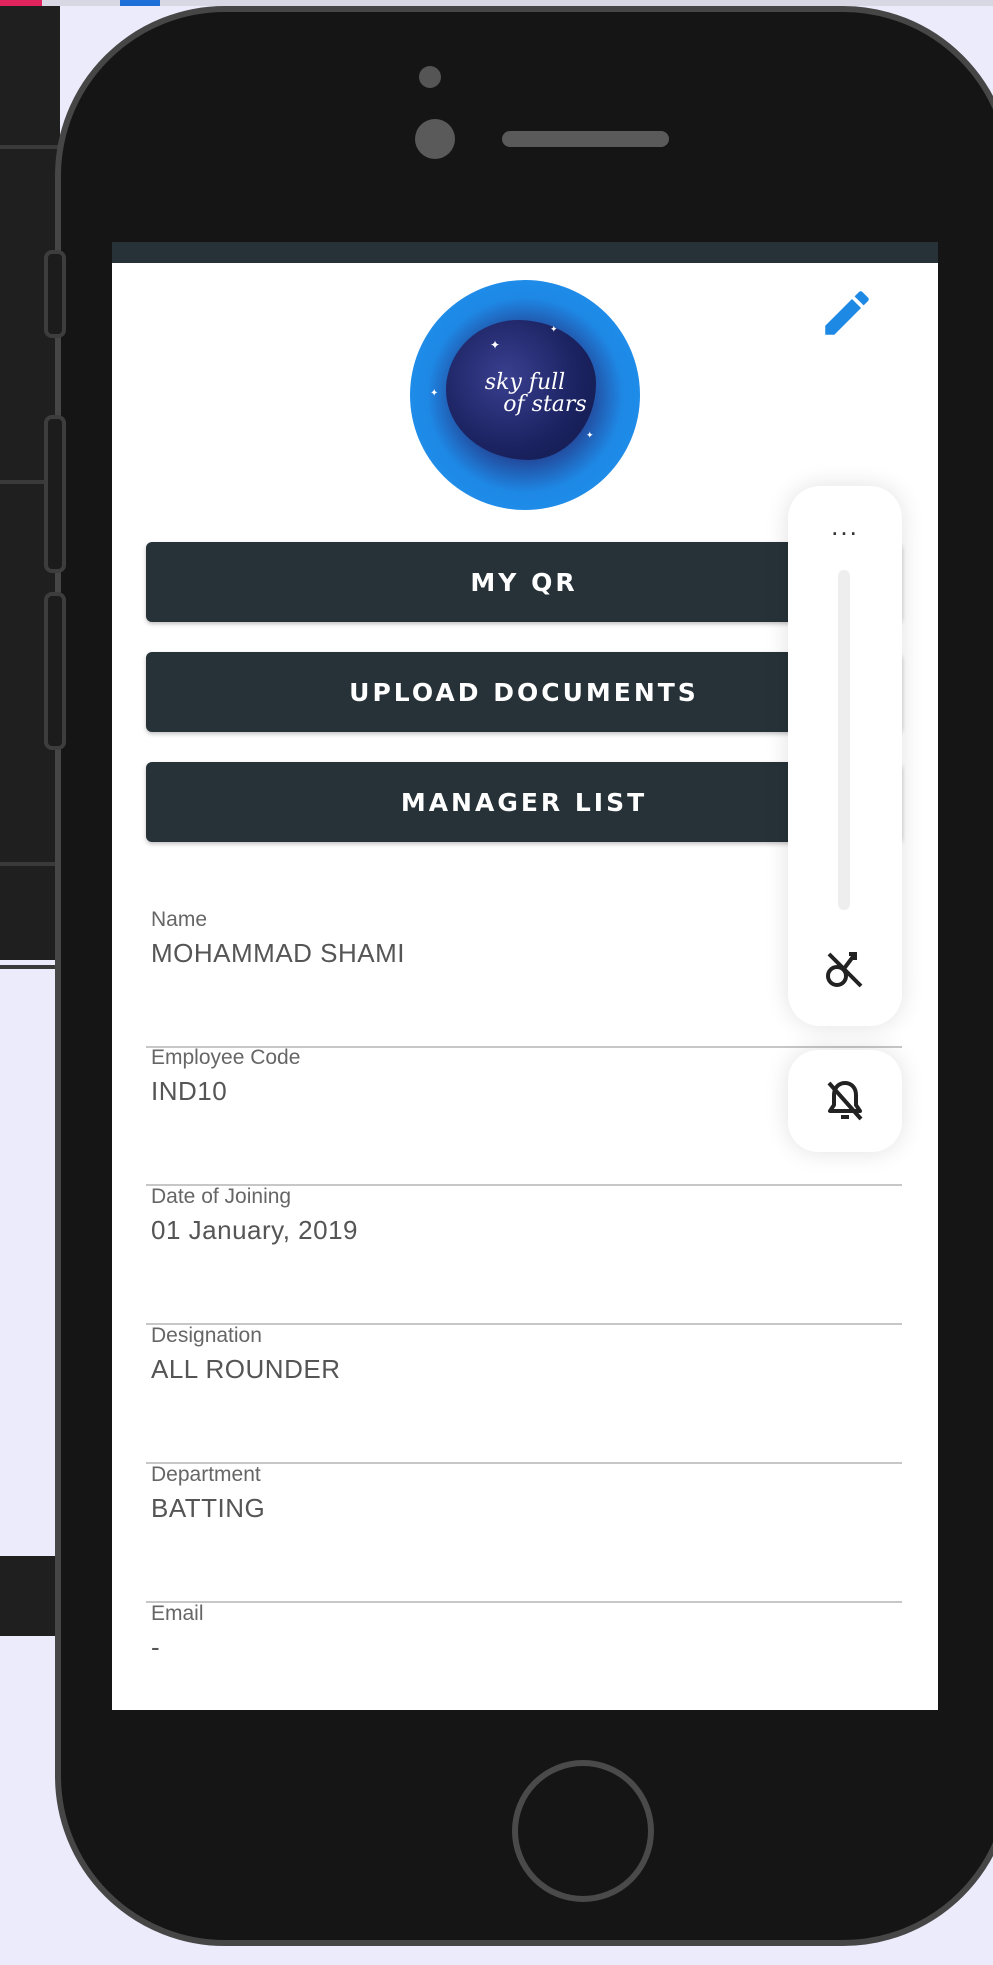 This screenshot has width=993, height=1965. What do you see at coordinates (583, 1831) in the screenshot?
I see `home-button` at bounding box center [583, 1831].